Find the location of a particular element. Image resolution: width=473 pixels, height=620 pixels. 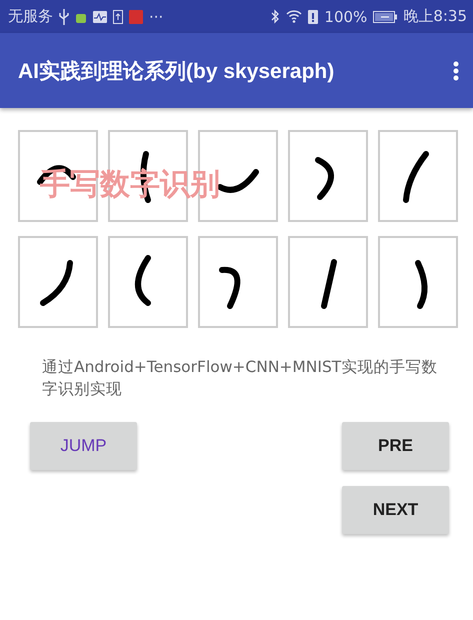

alert-icon is located at coordinates (313, 17).